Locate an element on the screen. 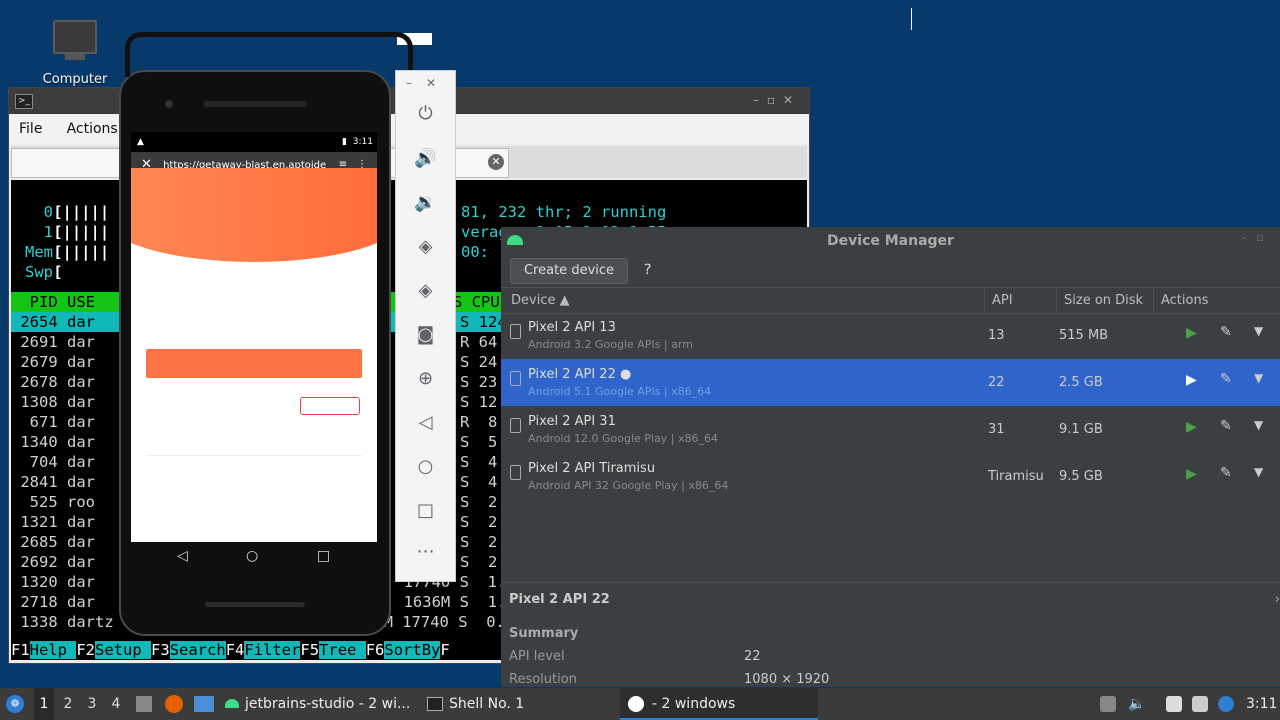 This screenshot has width=1280, height=720. task-windows: - 2 windows is located at coordinates (719, 704).